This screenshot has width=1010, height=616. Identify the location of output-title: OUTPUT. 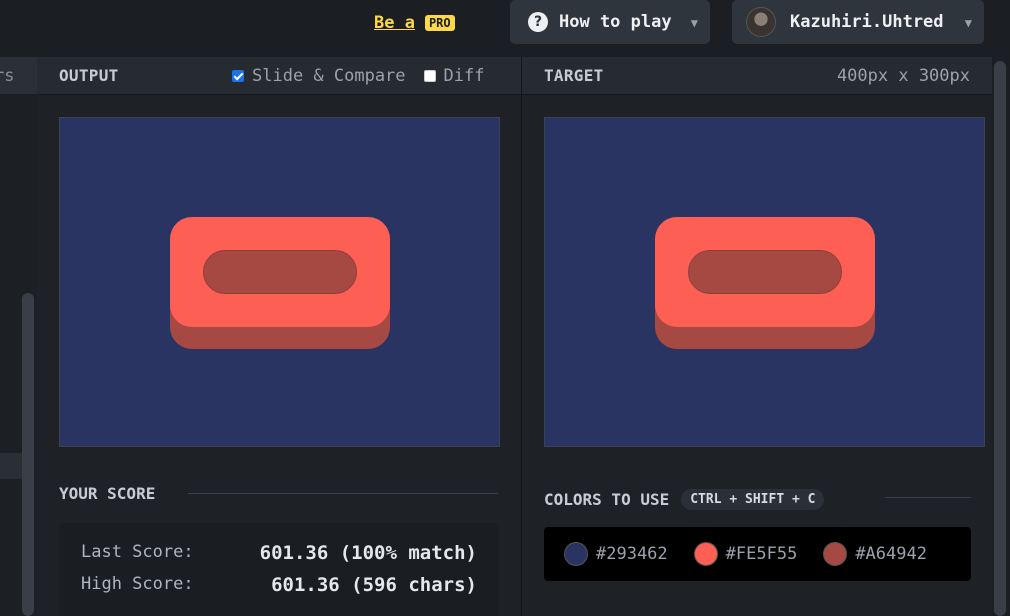
(89, 75).